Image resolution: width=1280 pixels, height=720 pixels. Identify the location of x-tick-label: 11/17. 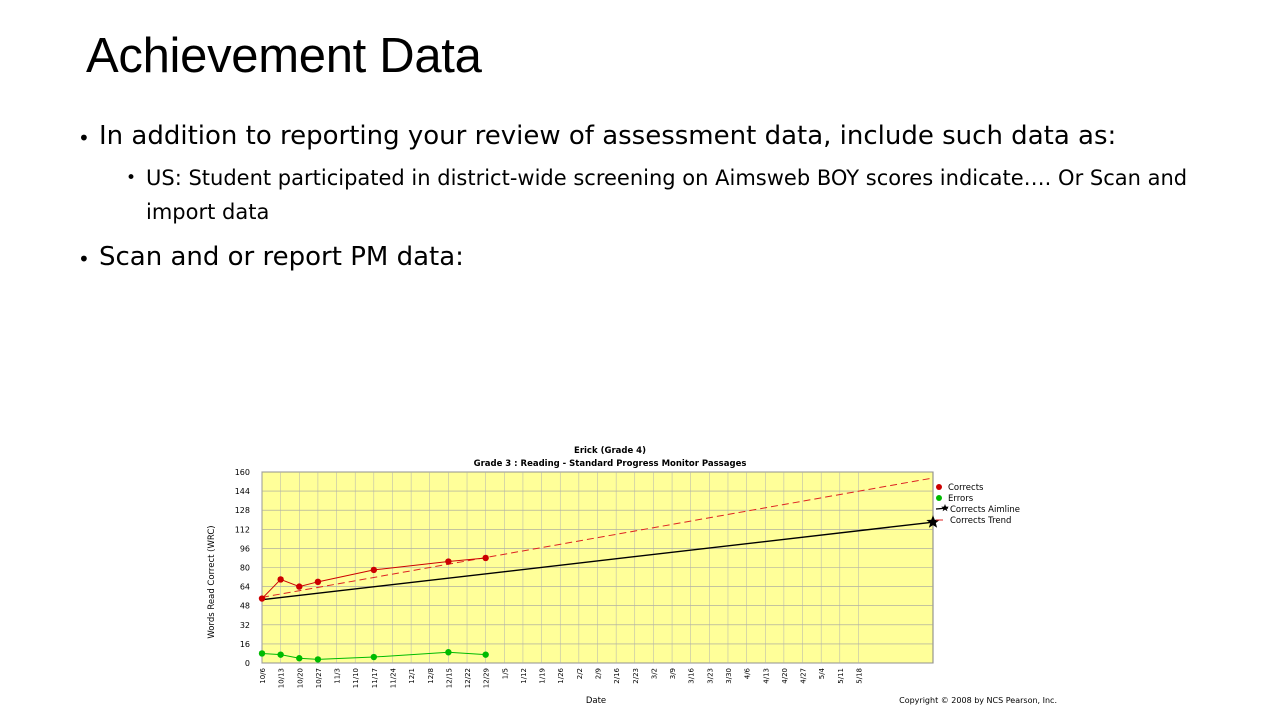
(375, 678).